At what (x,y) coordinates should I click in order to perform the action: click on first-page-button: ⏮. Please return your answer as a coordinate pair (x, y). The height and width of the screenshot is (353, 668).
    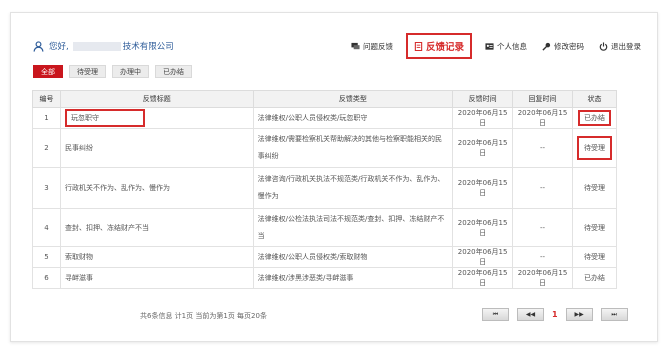
    Looking at the image, I should click on (495, 314).